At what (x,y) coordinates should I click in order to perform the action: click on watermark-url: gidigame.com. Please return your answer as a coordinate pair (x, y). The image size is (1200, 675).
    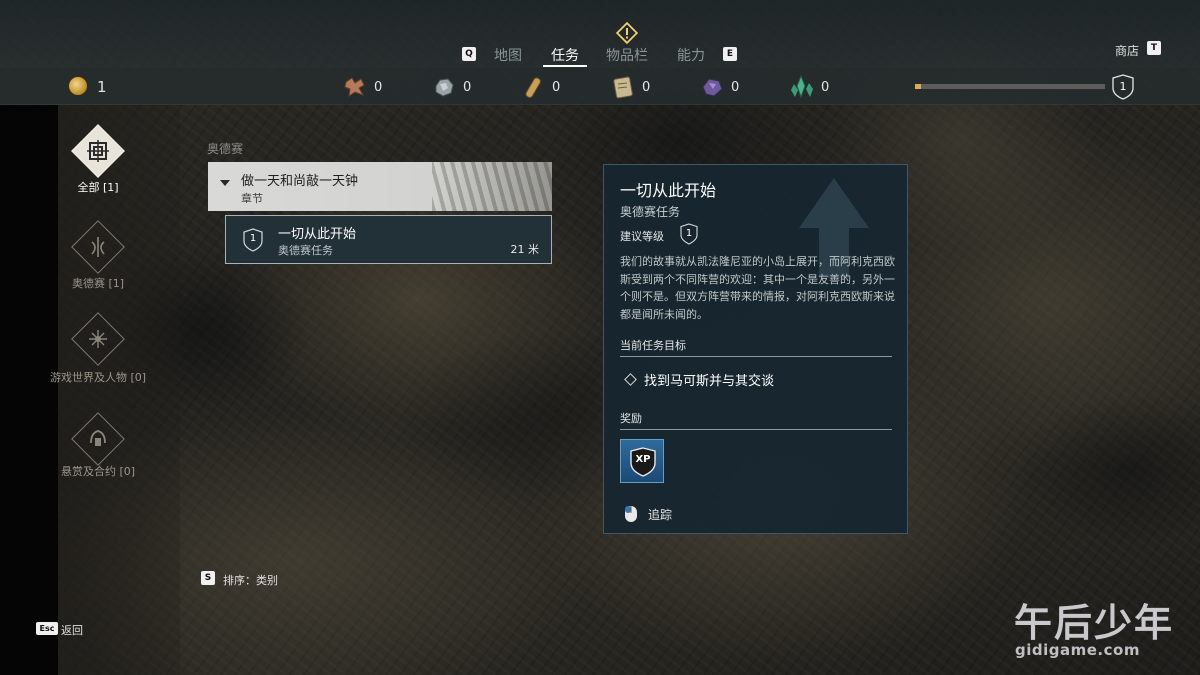
    Looking at the image, I should click on (1077, 650).